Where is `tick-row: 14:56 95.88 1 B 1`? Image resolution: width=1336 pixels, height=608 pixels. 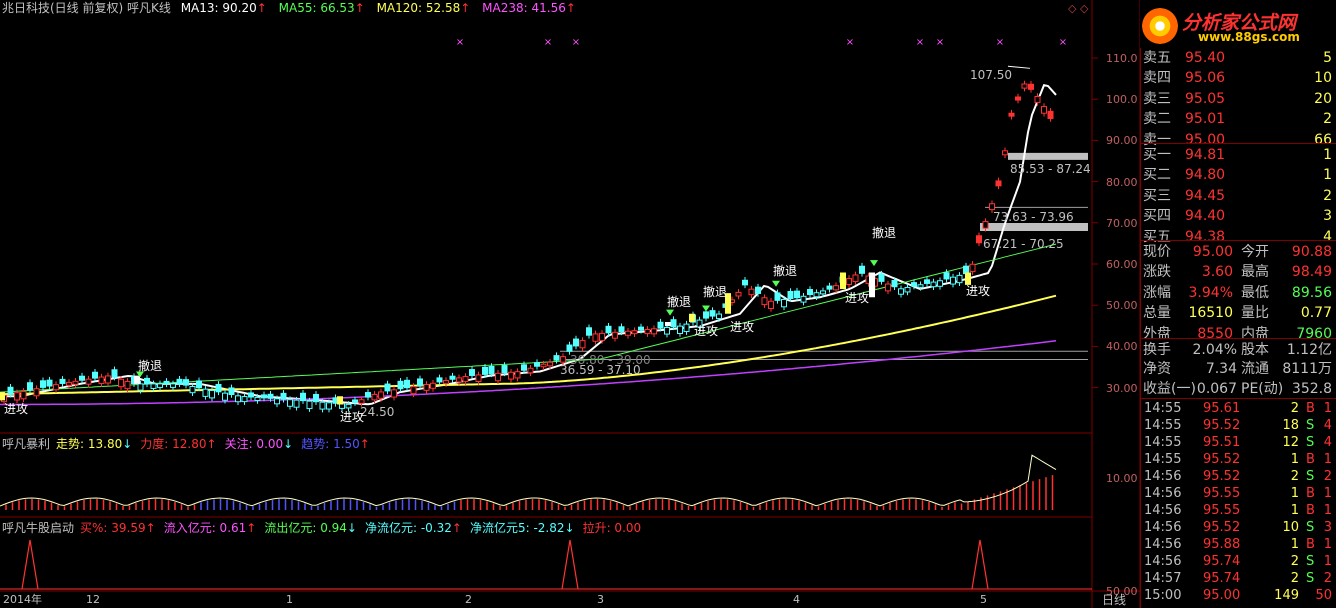
tick-row: 14:56 95.88 1 B 1 is located at coordinates (1238, 544).